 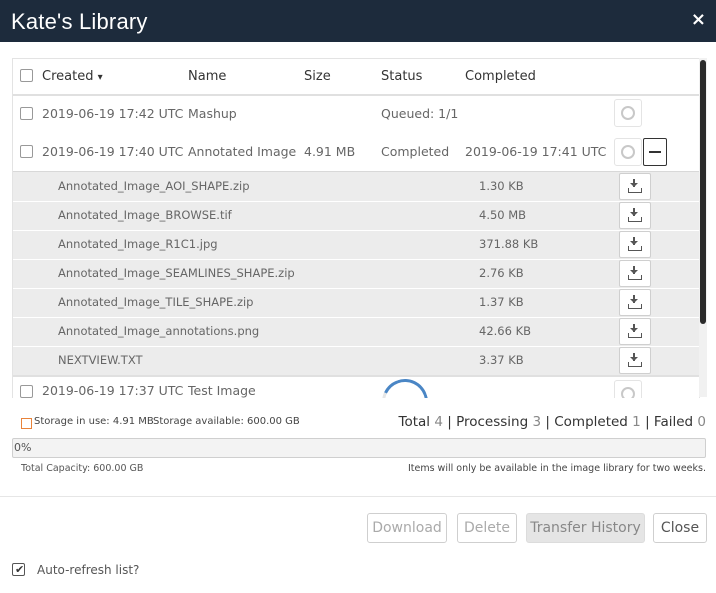 What do you see at coordinates (509, 244) in the screenshot?
I see `file-size: 371.88 KB` at bounding box center [509, 244].